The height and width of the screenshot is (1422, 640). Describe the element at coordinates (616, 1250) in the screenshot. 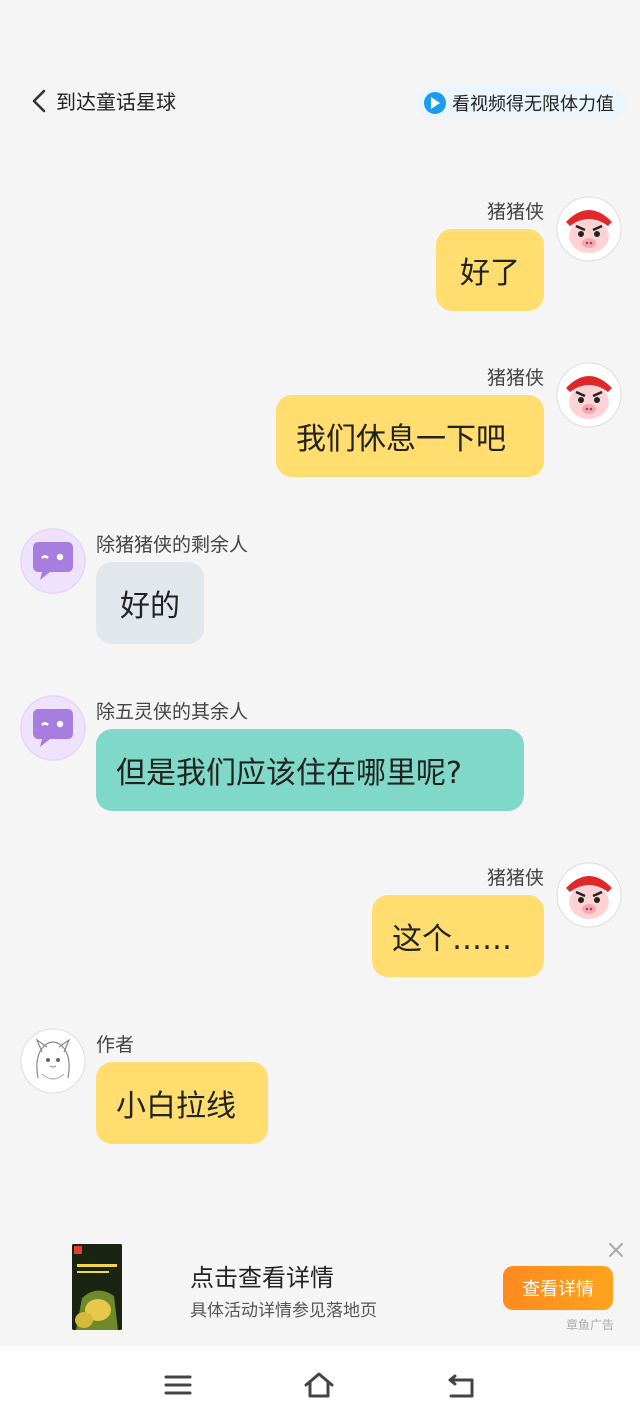

I see `close-icon` at that location.